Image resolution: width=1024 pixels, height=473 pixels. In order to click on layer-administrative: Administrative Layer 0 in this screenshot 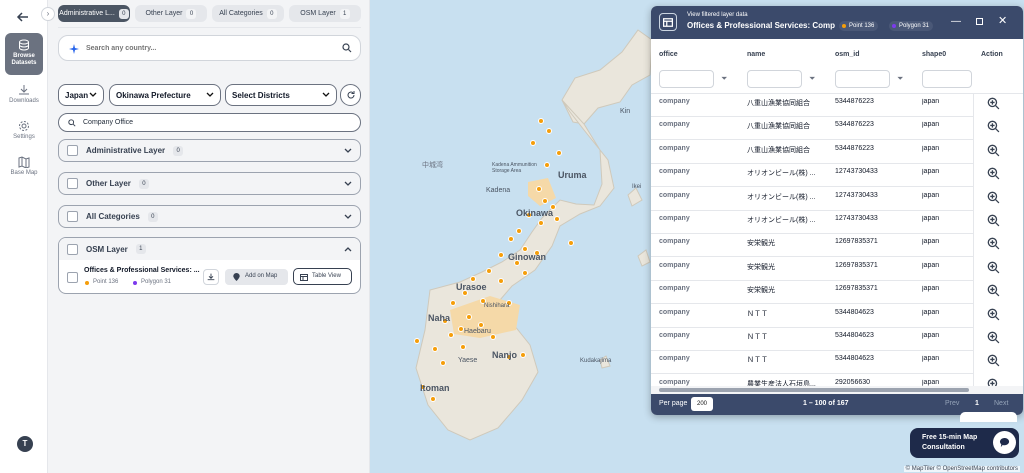, I will do `click(209, 150)`.